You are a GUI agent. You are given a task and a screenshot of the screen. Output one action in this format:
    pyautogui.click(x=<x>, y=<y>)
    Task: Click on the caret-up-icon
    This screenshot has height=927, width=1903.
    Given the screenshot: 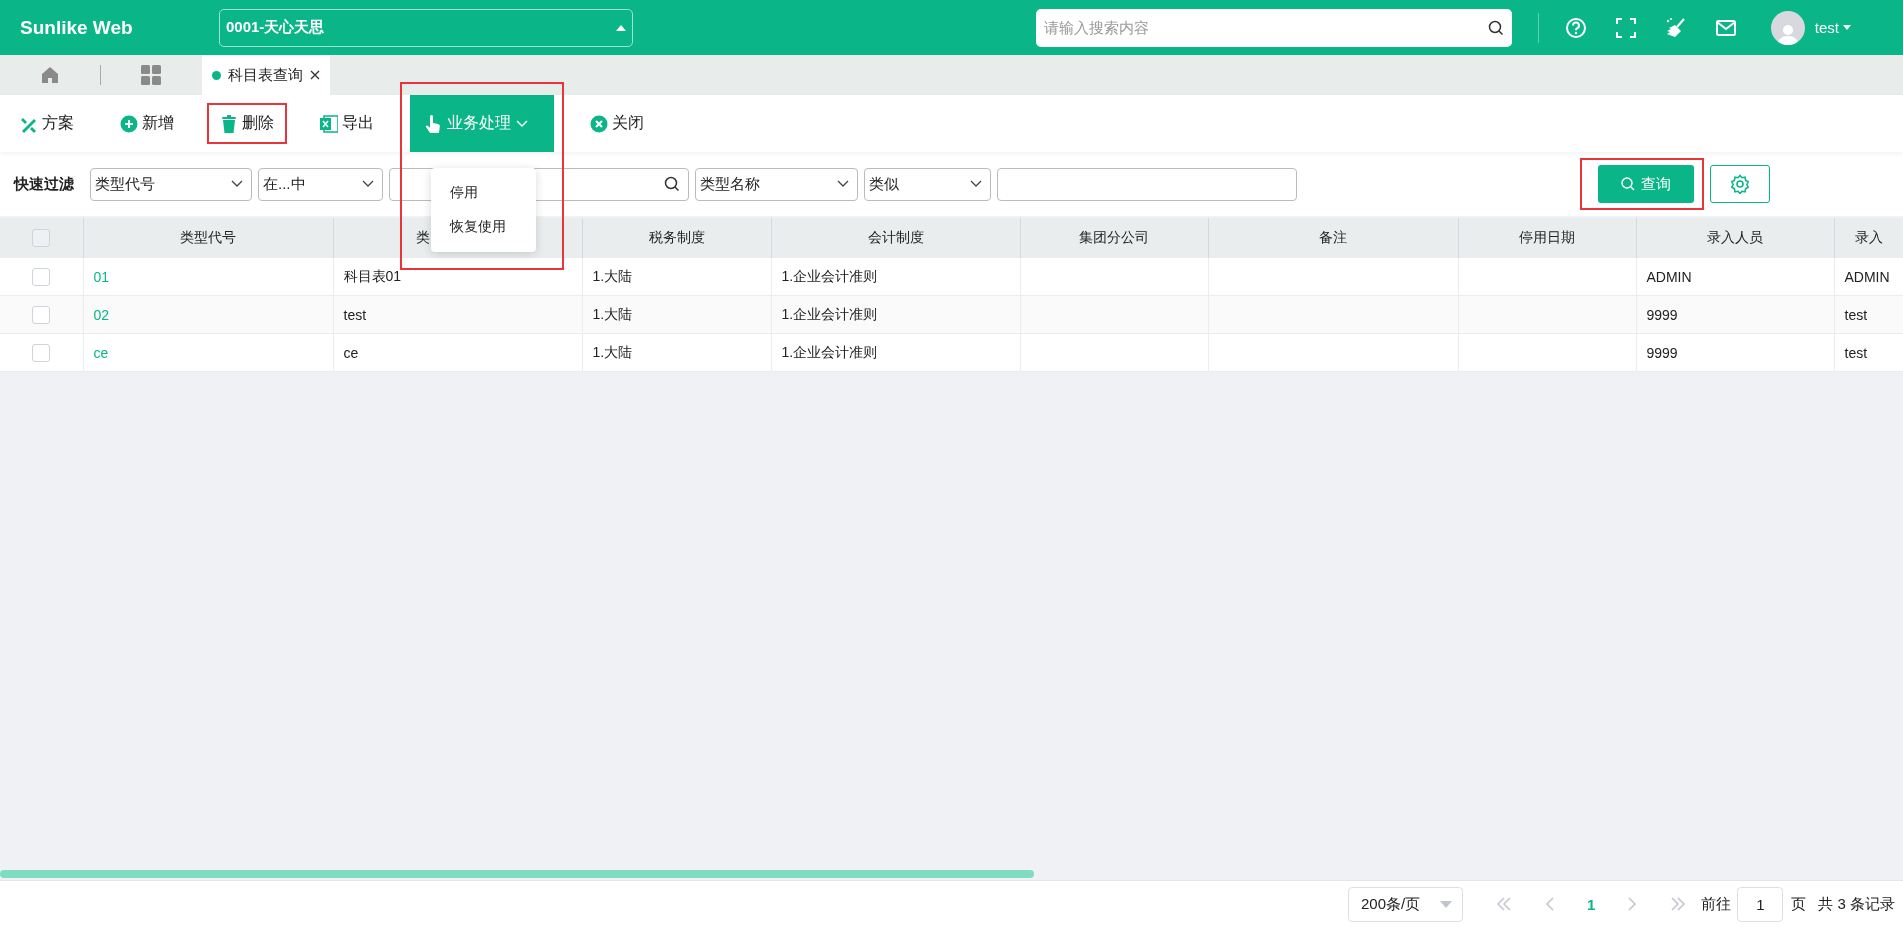 What is the action you would take?
    pyautogui.click(x=621, y=27)
    